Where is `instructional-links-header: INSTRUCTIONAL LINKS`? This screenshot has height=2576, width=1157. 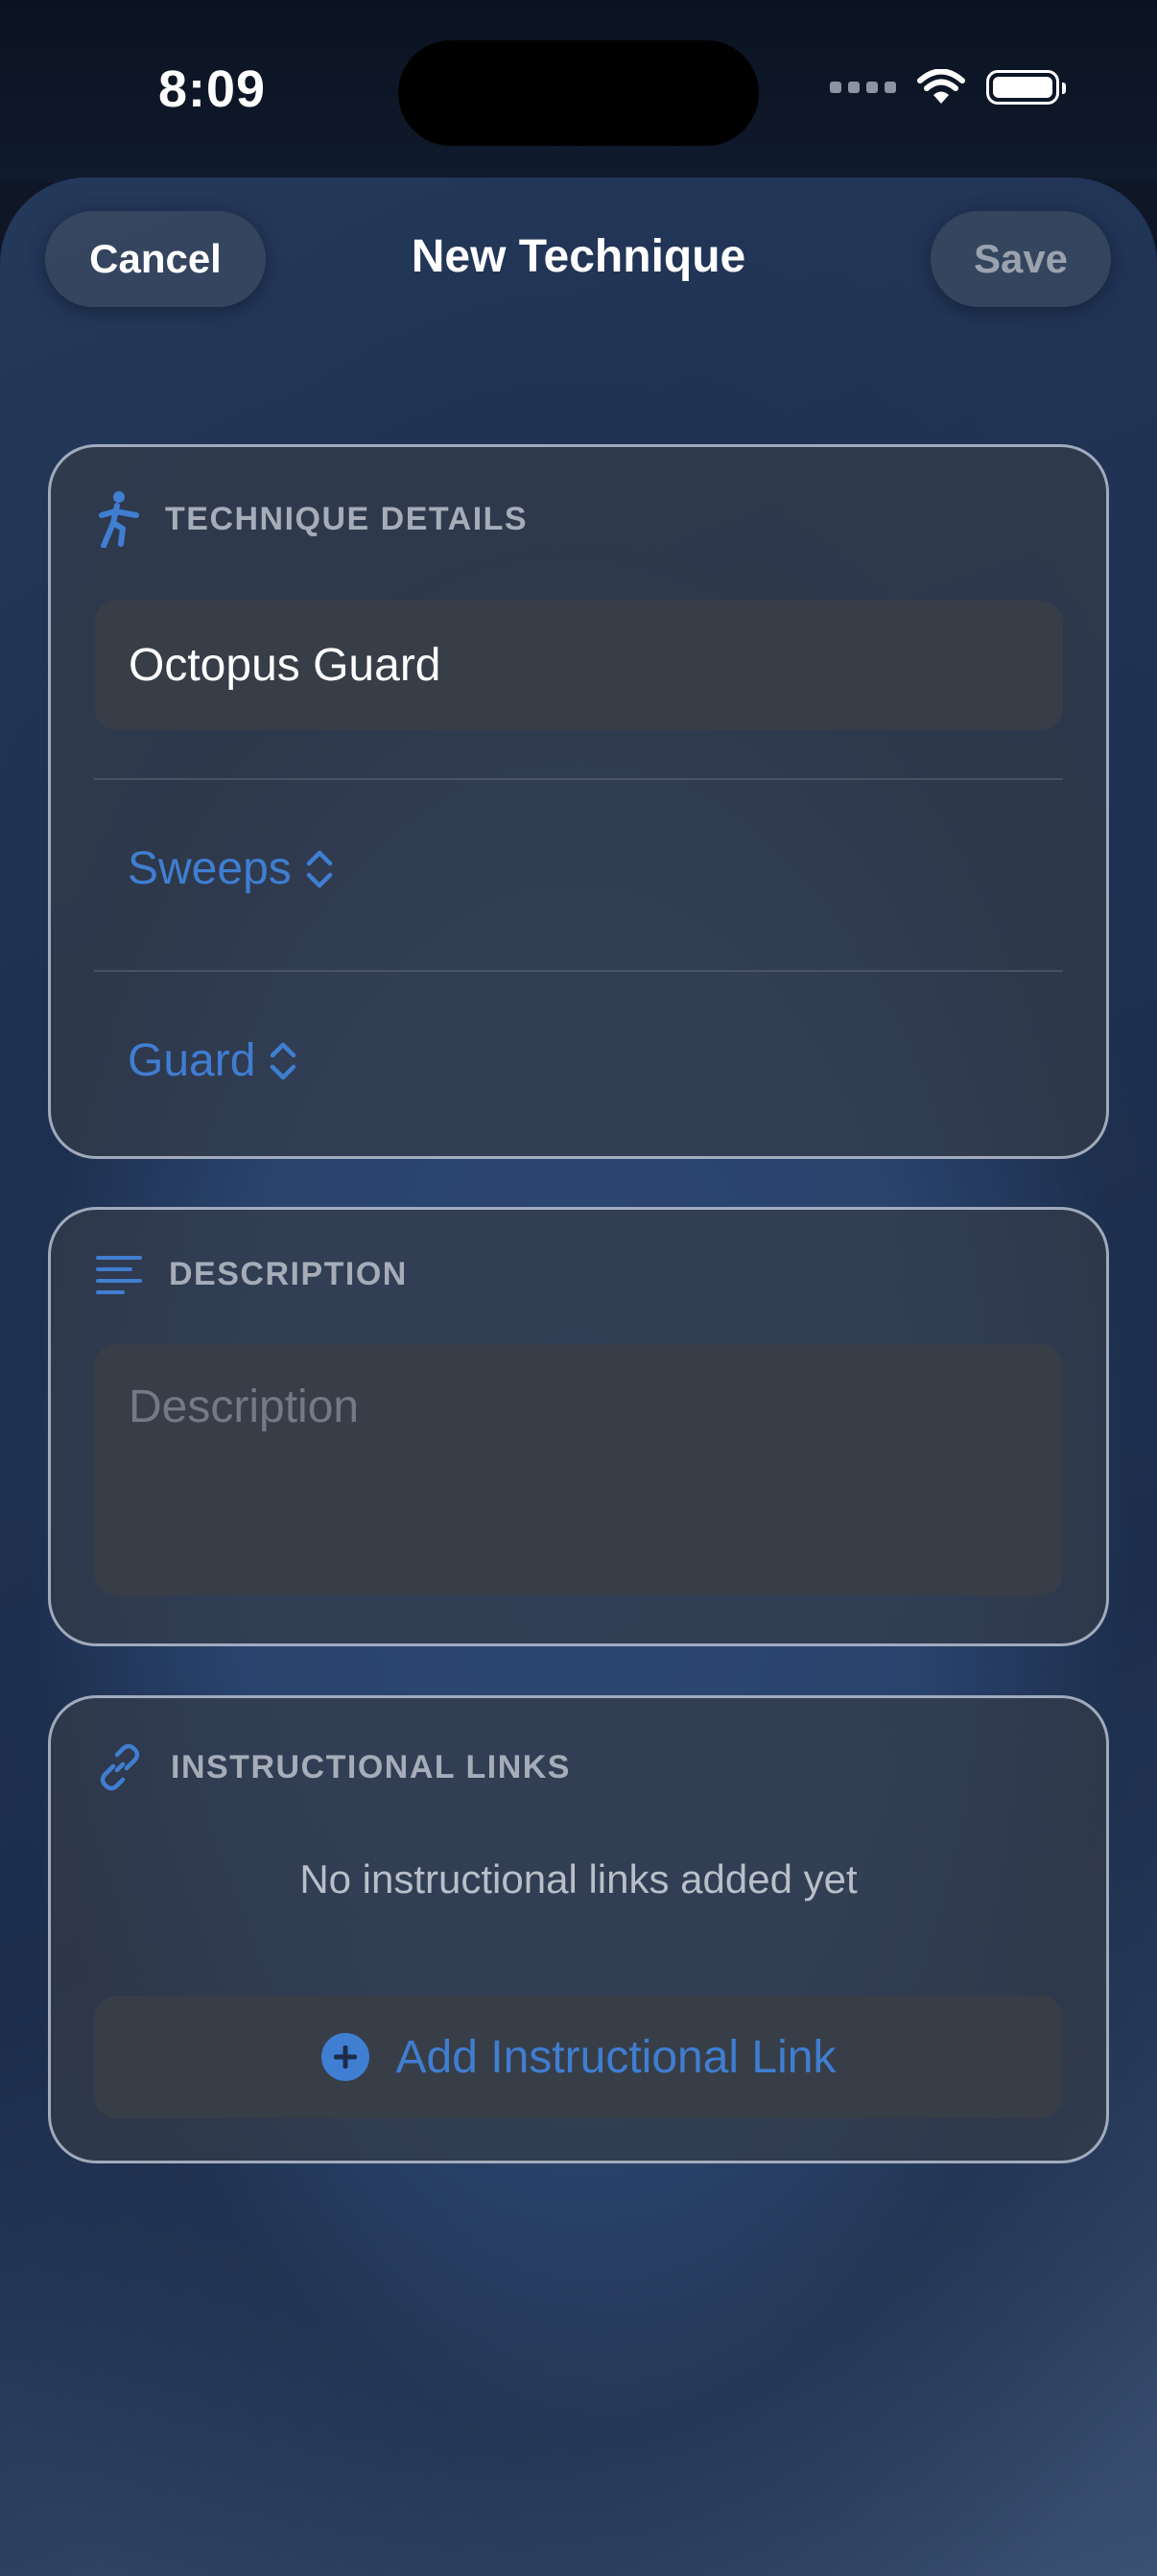 instructional-links-header: INSTRUCTIONAL LINKS is located at coordinates (332, 1767).